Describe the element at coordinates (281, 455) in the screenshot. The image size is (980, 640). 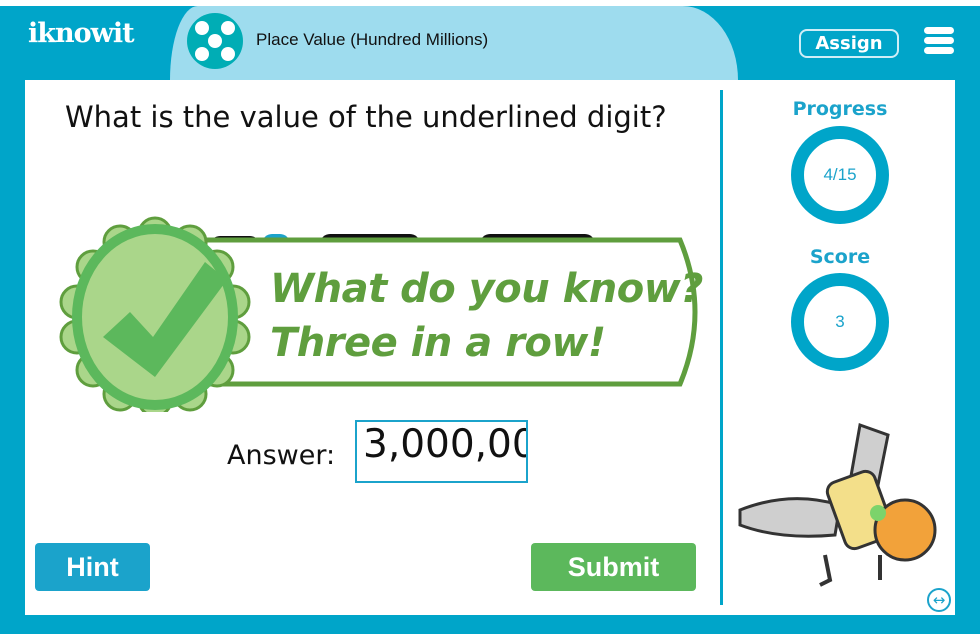
I see `answer-label: Answer:` at that location.